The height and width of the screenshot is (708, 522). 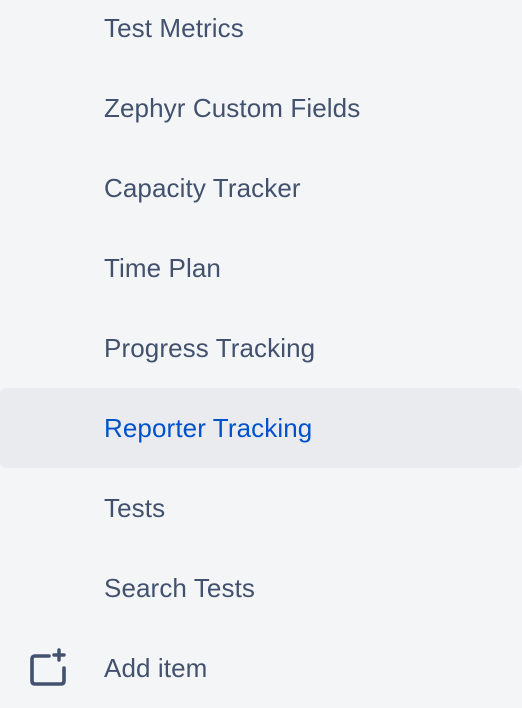 I want to click on sidebar-item-capacity-tracker: Capacity Tracker, so click(x=261, y=188).